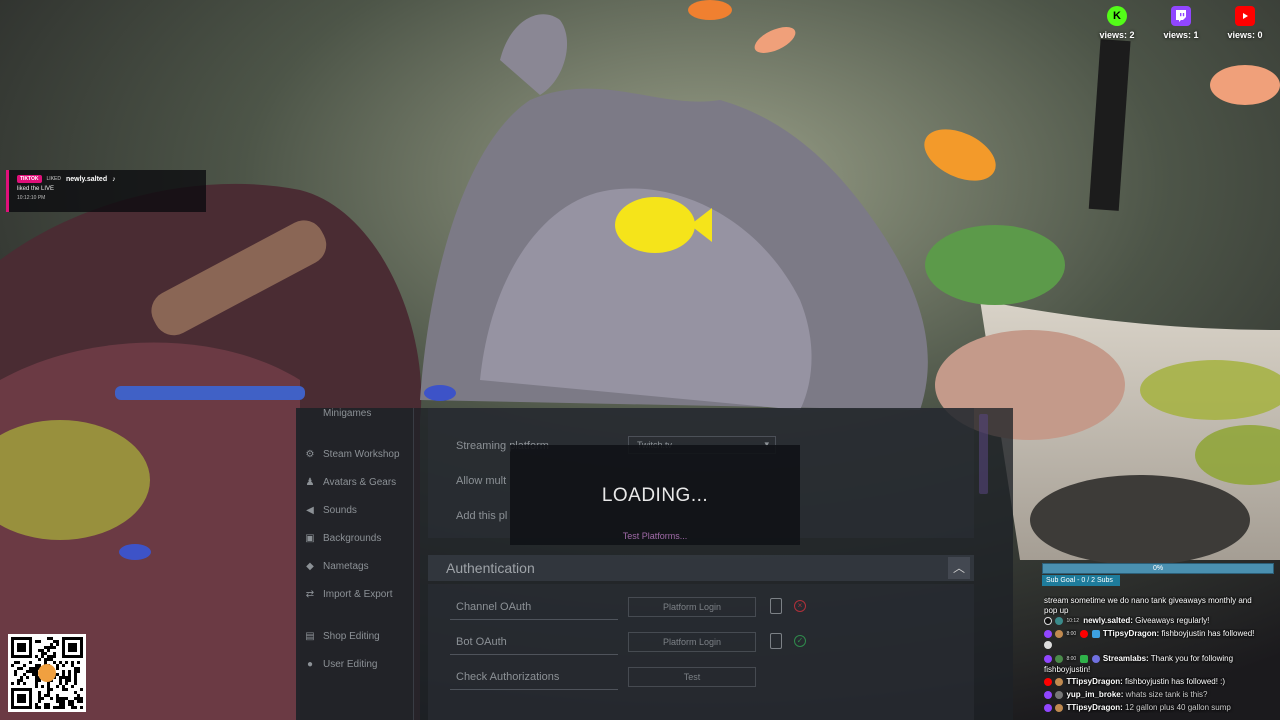  Describe the element at coordinates (1131, 634) in the screenshot. I see `chat-username: TTipsyDragon:` at that location.